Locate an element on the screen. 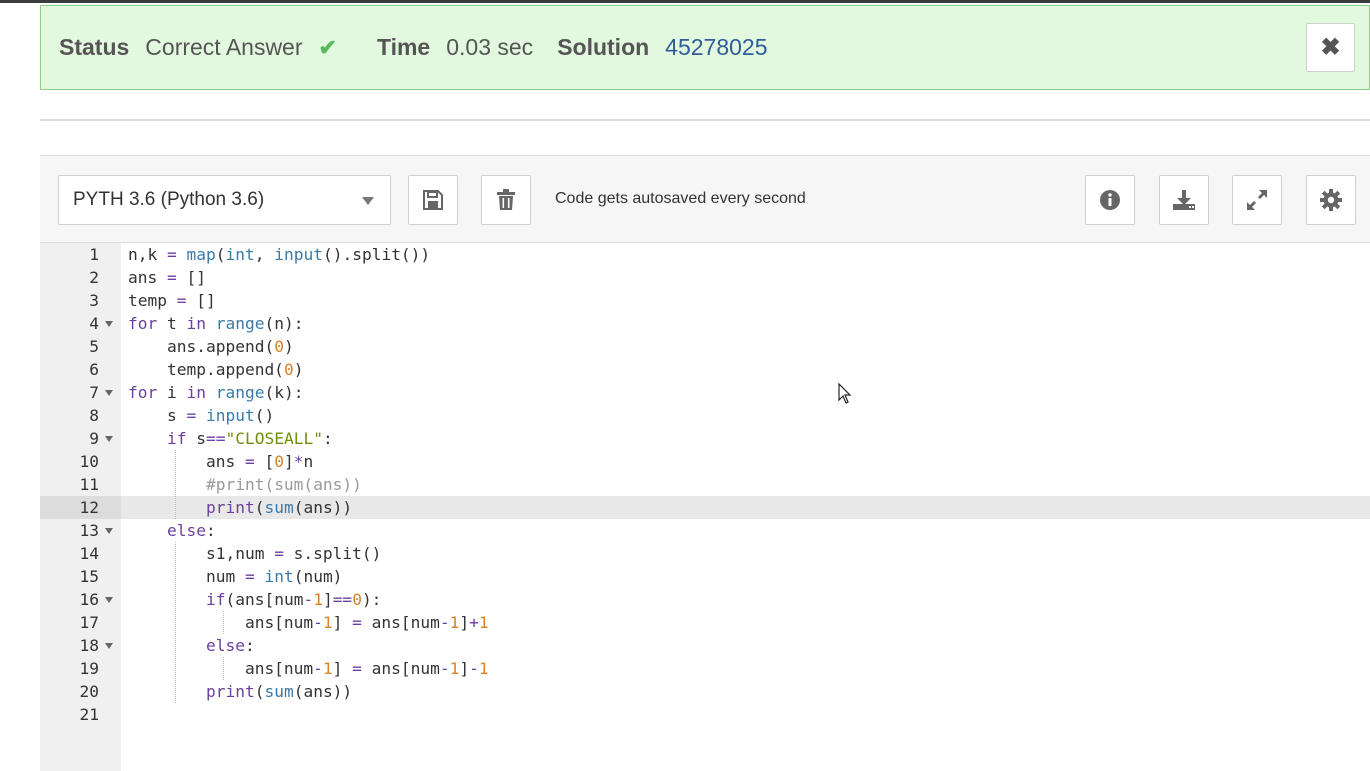 The height and width of the screenshot is (771, 1370). section-divider is located at coordinates (705, 120).